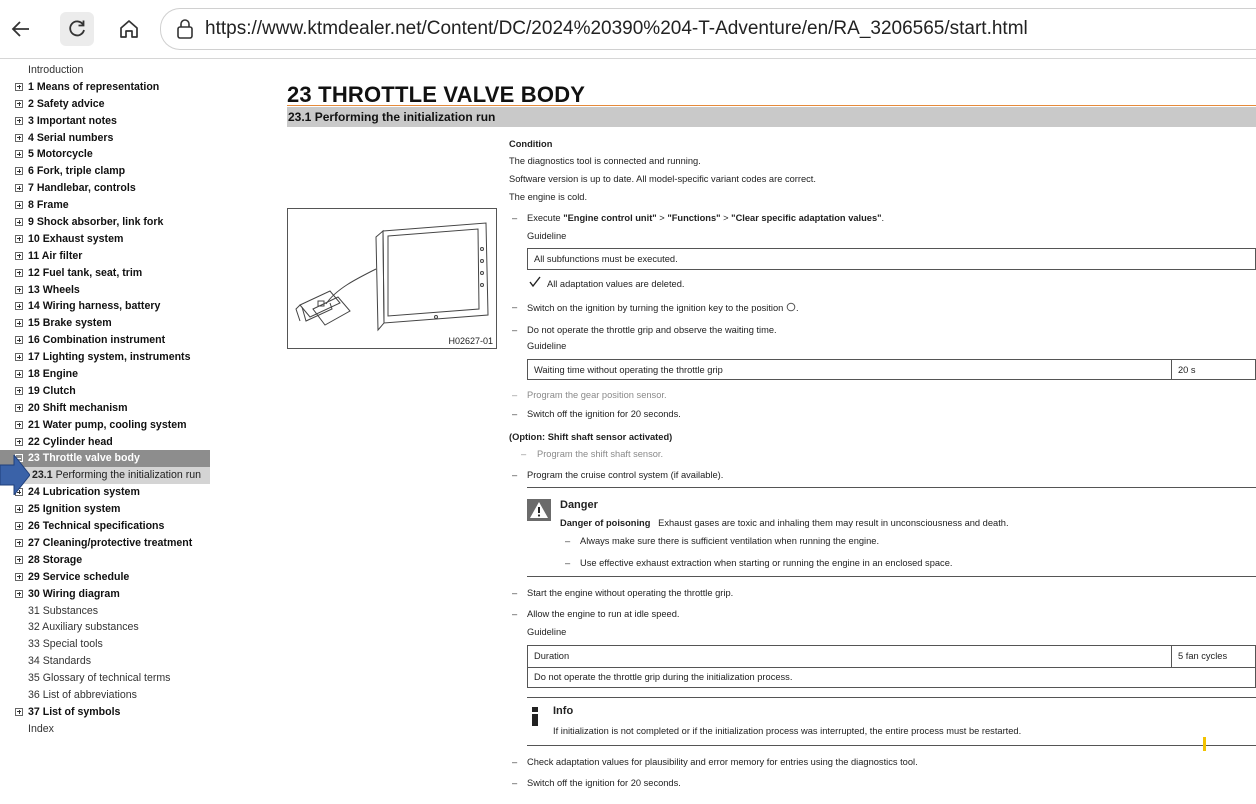 This screenshot has width=1256, height=804. I want to click on toc-item: 16 Combination instrument, so click(105, 340).